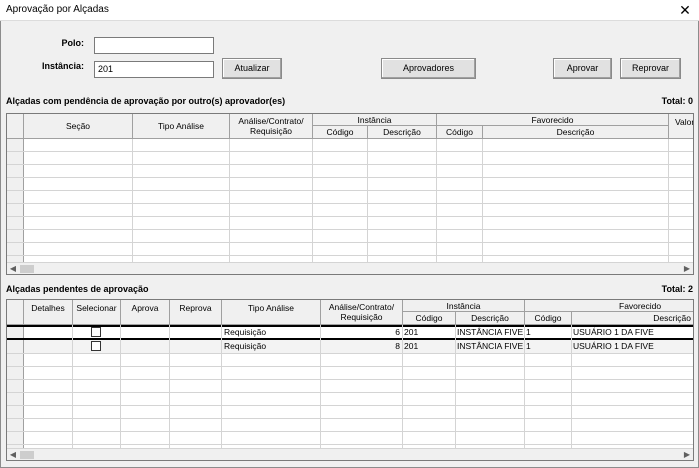  Describe the element at coordinates (145, 312) in the screenshot. I see `col-aprova: Aprova` at that location.